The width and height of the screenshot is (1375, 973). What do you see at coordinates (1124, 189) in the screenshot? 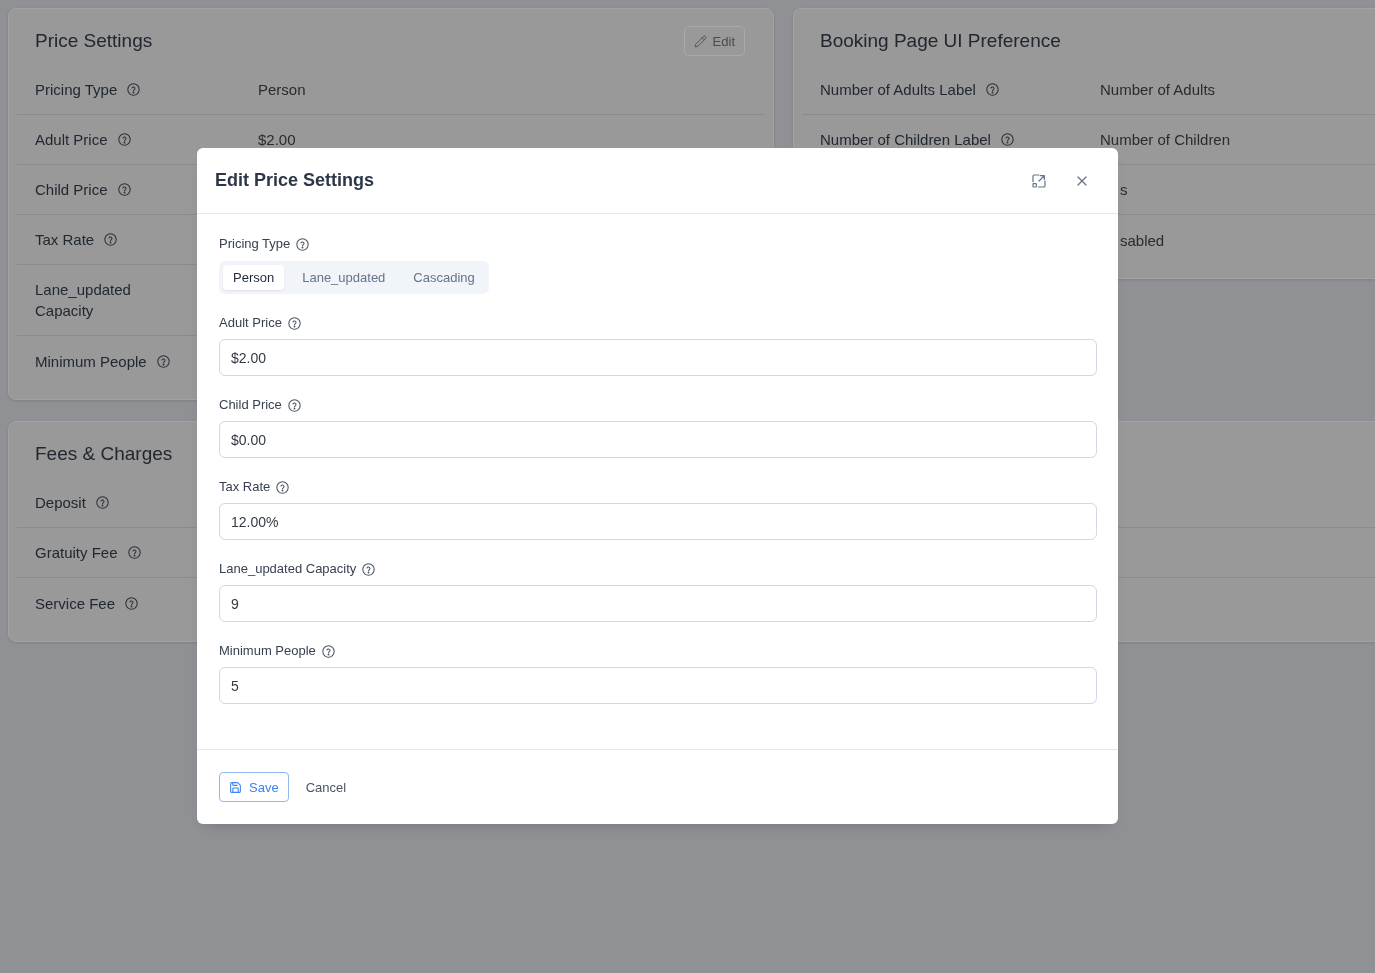
I see `field-value: s` at bounding box center [1124, 189].